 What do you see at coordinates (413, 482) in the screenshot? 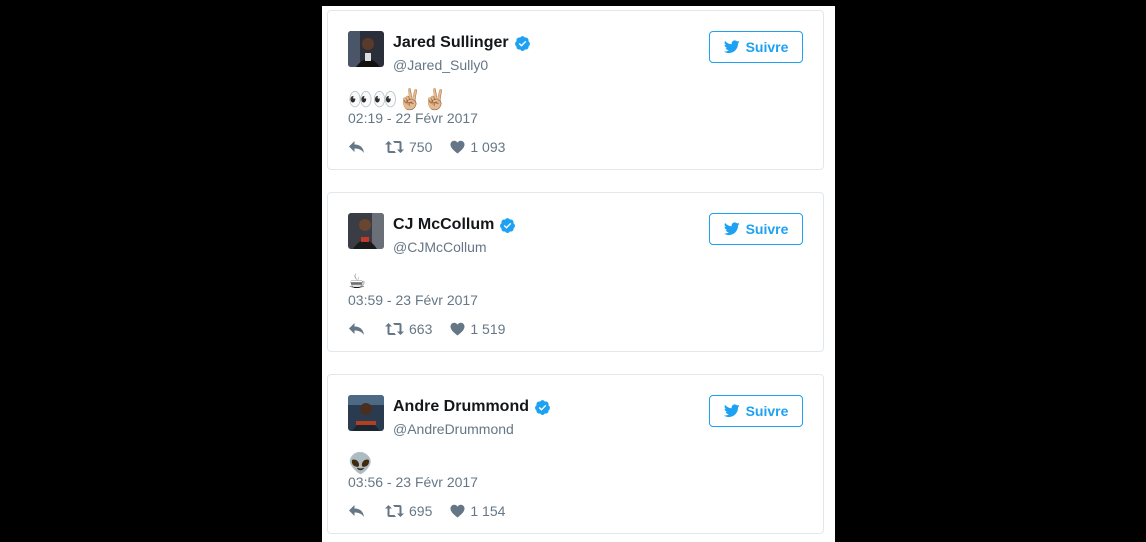
I see `tweet-timestamp: 03:56 - 23 Févr 2017` at bounding box center [413, 482].